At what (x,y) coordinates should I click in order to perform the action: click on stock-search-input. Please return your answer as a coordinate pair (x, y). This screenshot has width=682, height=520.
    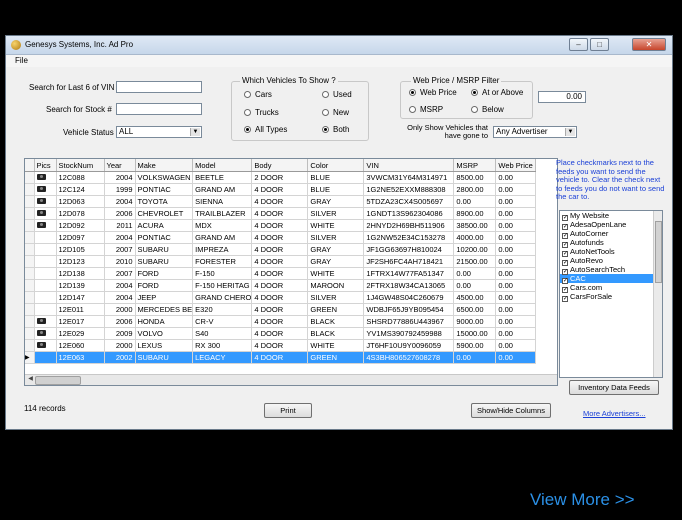
    Looking at the image, I should click on (159, 109).